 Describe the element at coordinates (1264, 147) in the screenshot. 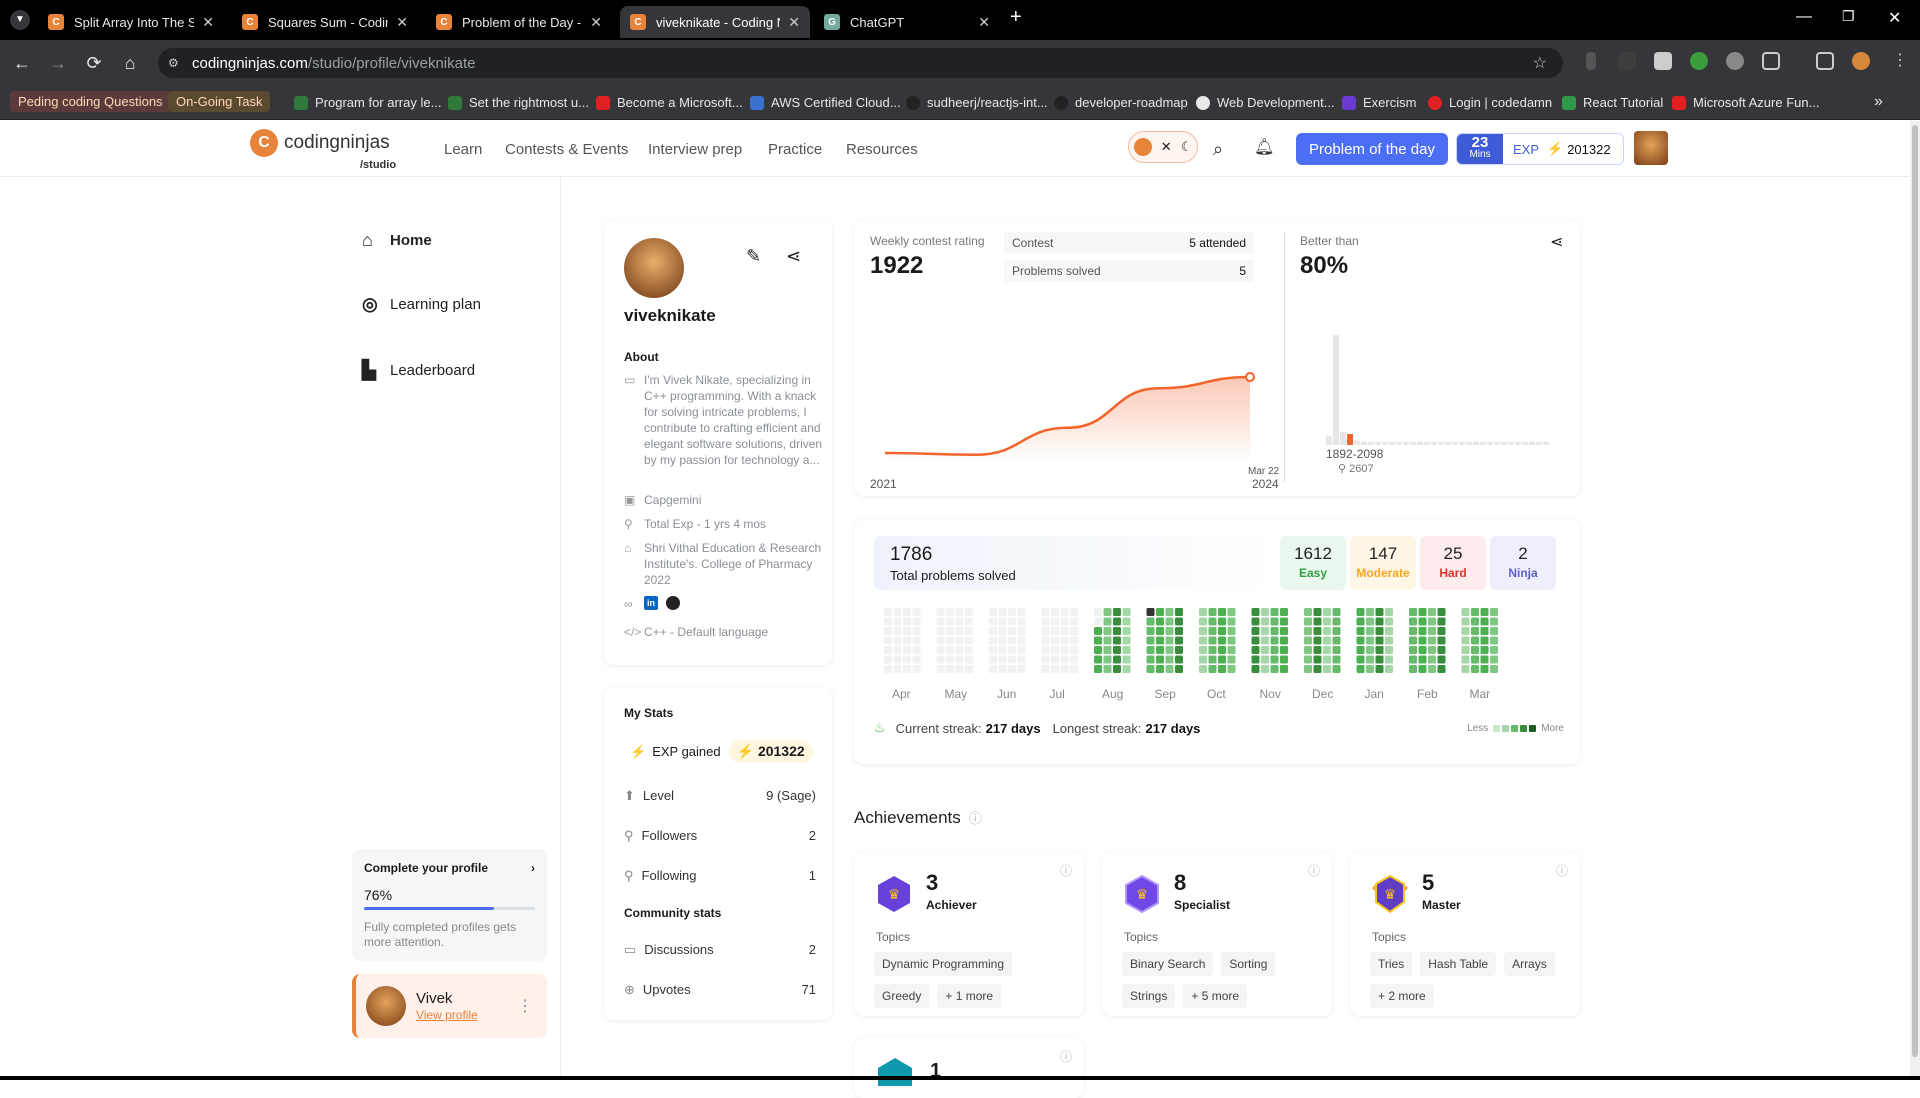

I see `bell-icon: 🔔︎` at that location.